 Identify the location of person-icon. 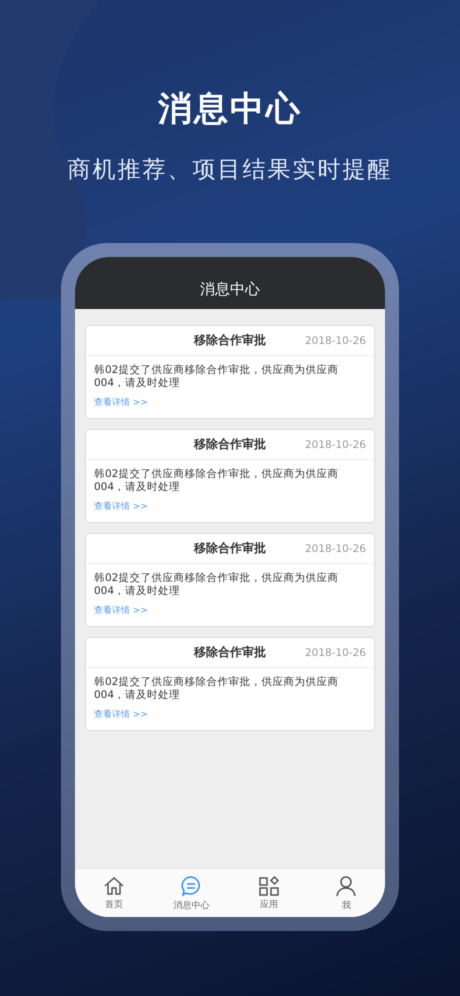
(346, 885).